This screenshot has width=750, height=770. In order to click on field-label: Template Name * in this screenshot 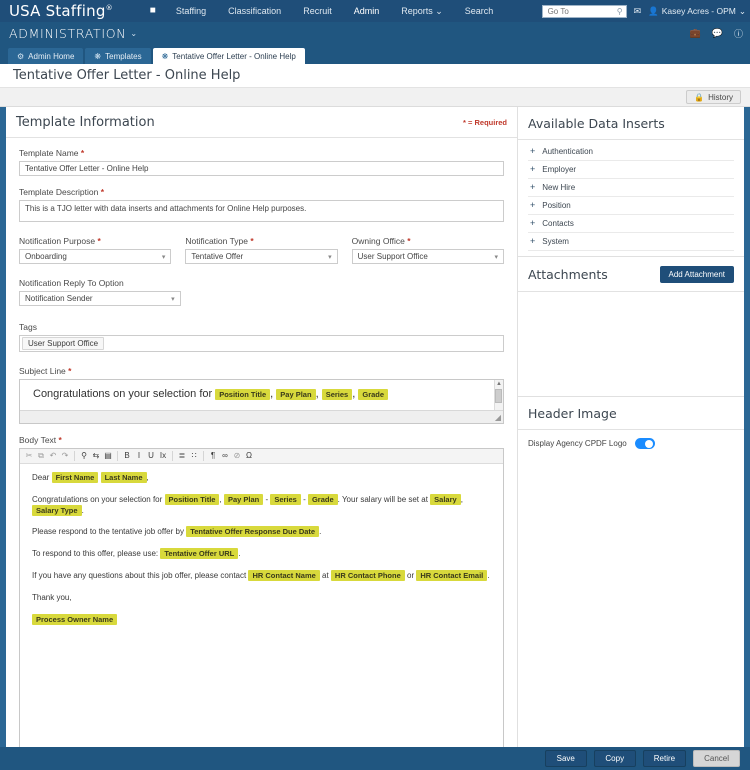, I will do `click(261, 153)`.